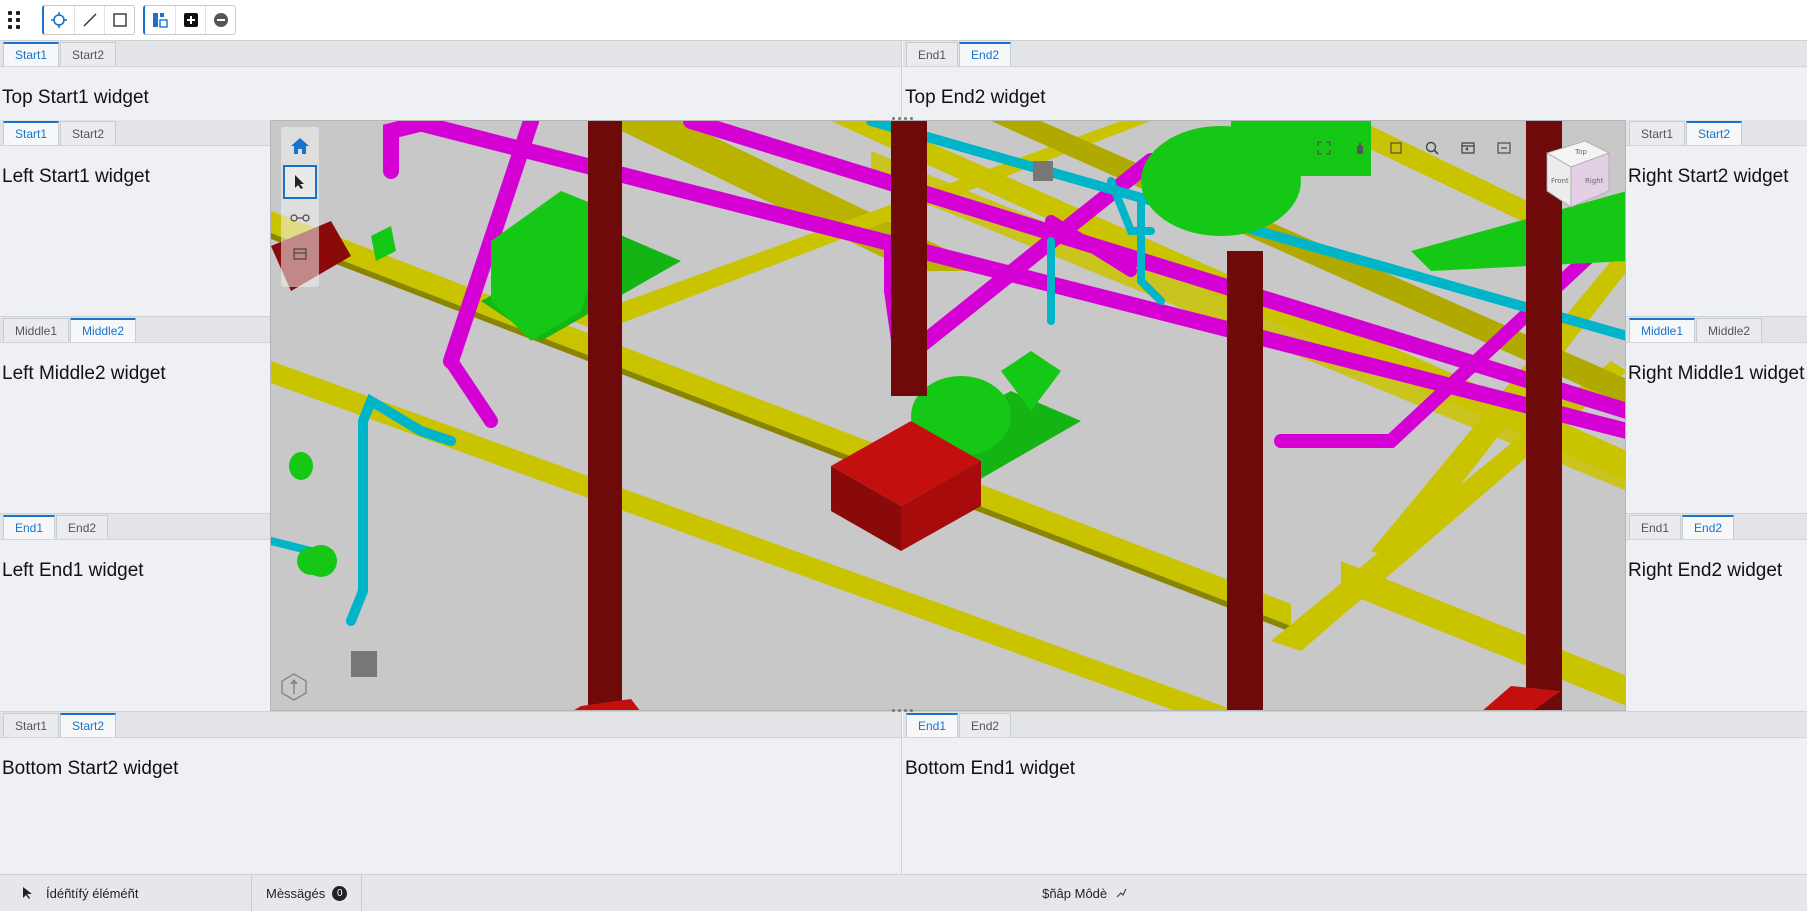 This screenshot has width=1807, height=911. Describe the element at coordinates (135, 612) in the screenshot. I see `left-end-panel: End1 End2 Left End1 widget` at that location.